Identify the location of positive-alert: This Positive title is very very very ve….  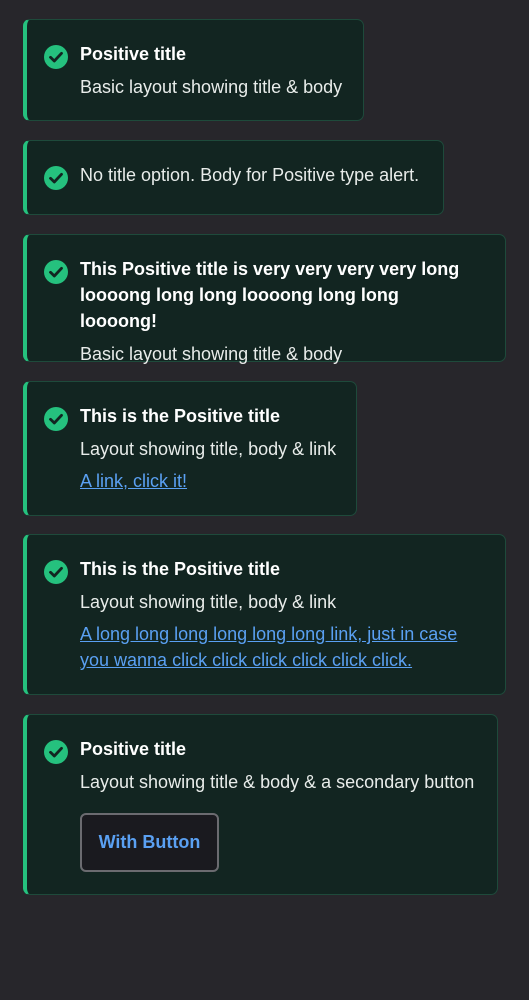
(264, 299).